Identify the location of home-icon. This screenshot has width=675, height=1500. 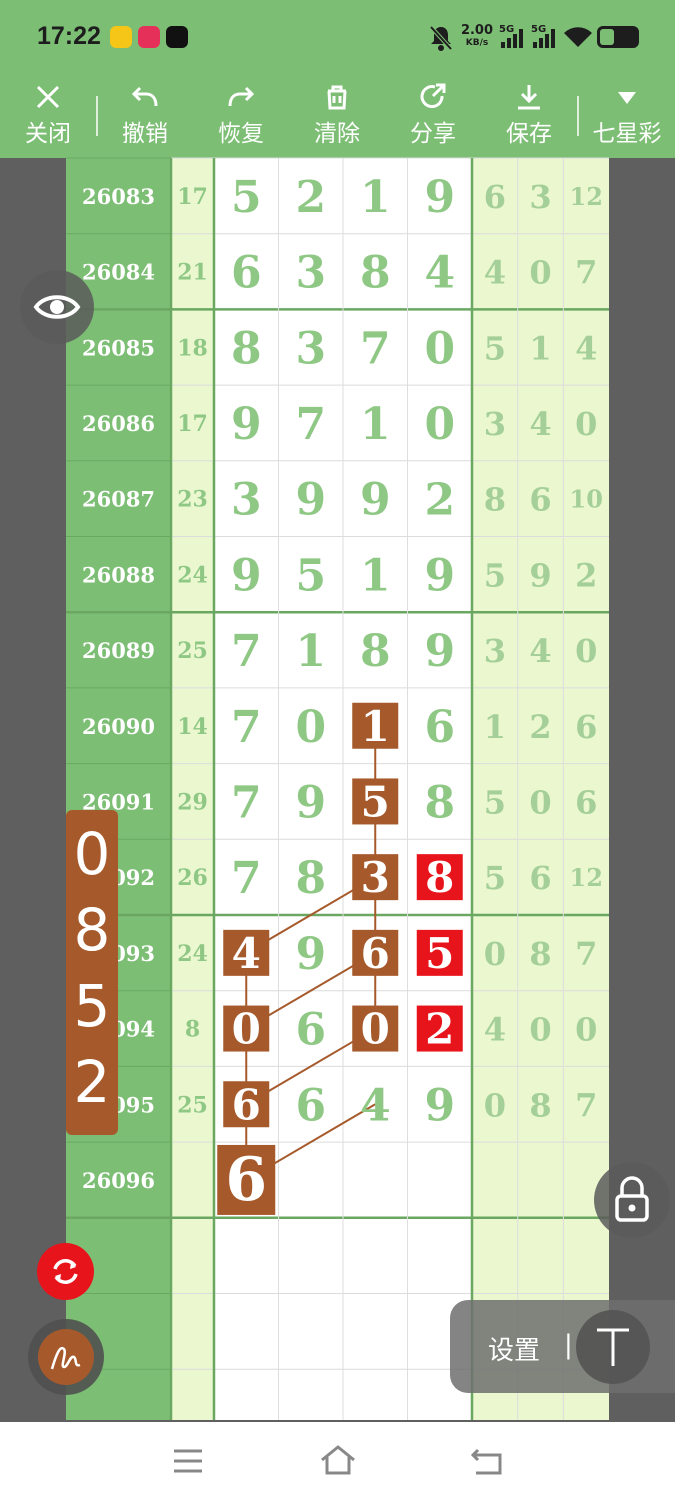
(338, 1460).